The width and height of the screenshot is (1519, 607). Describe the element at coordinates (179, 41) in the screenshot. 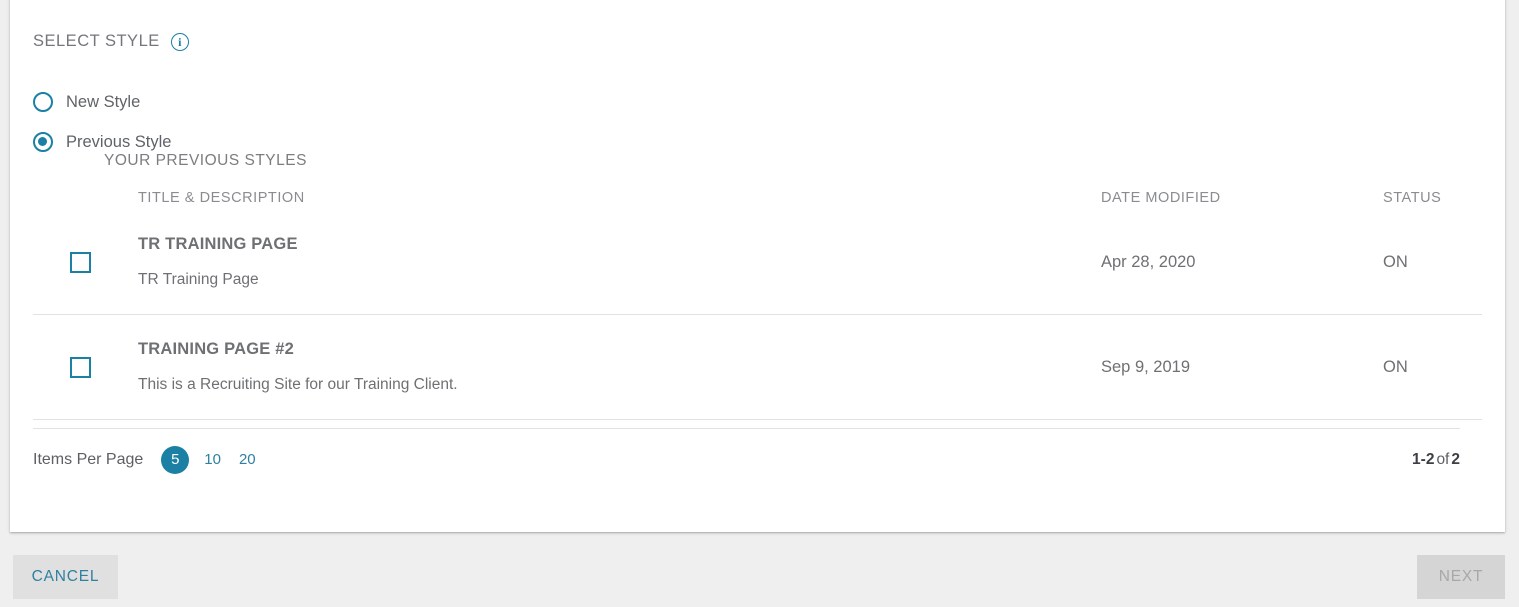

I see `info-icon: i` at that location.